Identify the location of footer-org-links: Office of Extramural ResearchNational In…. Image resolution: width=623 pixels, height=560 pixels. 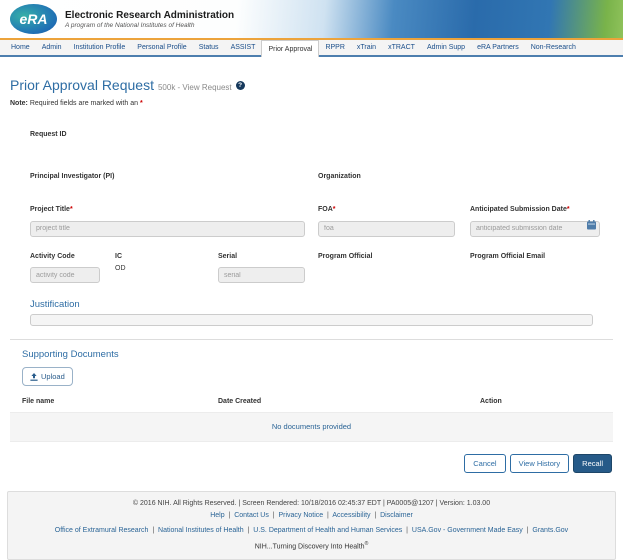
(311, 530).